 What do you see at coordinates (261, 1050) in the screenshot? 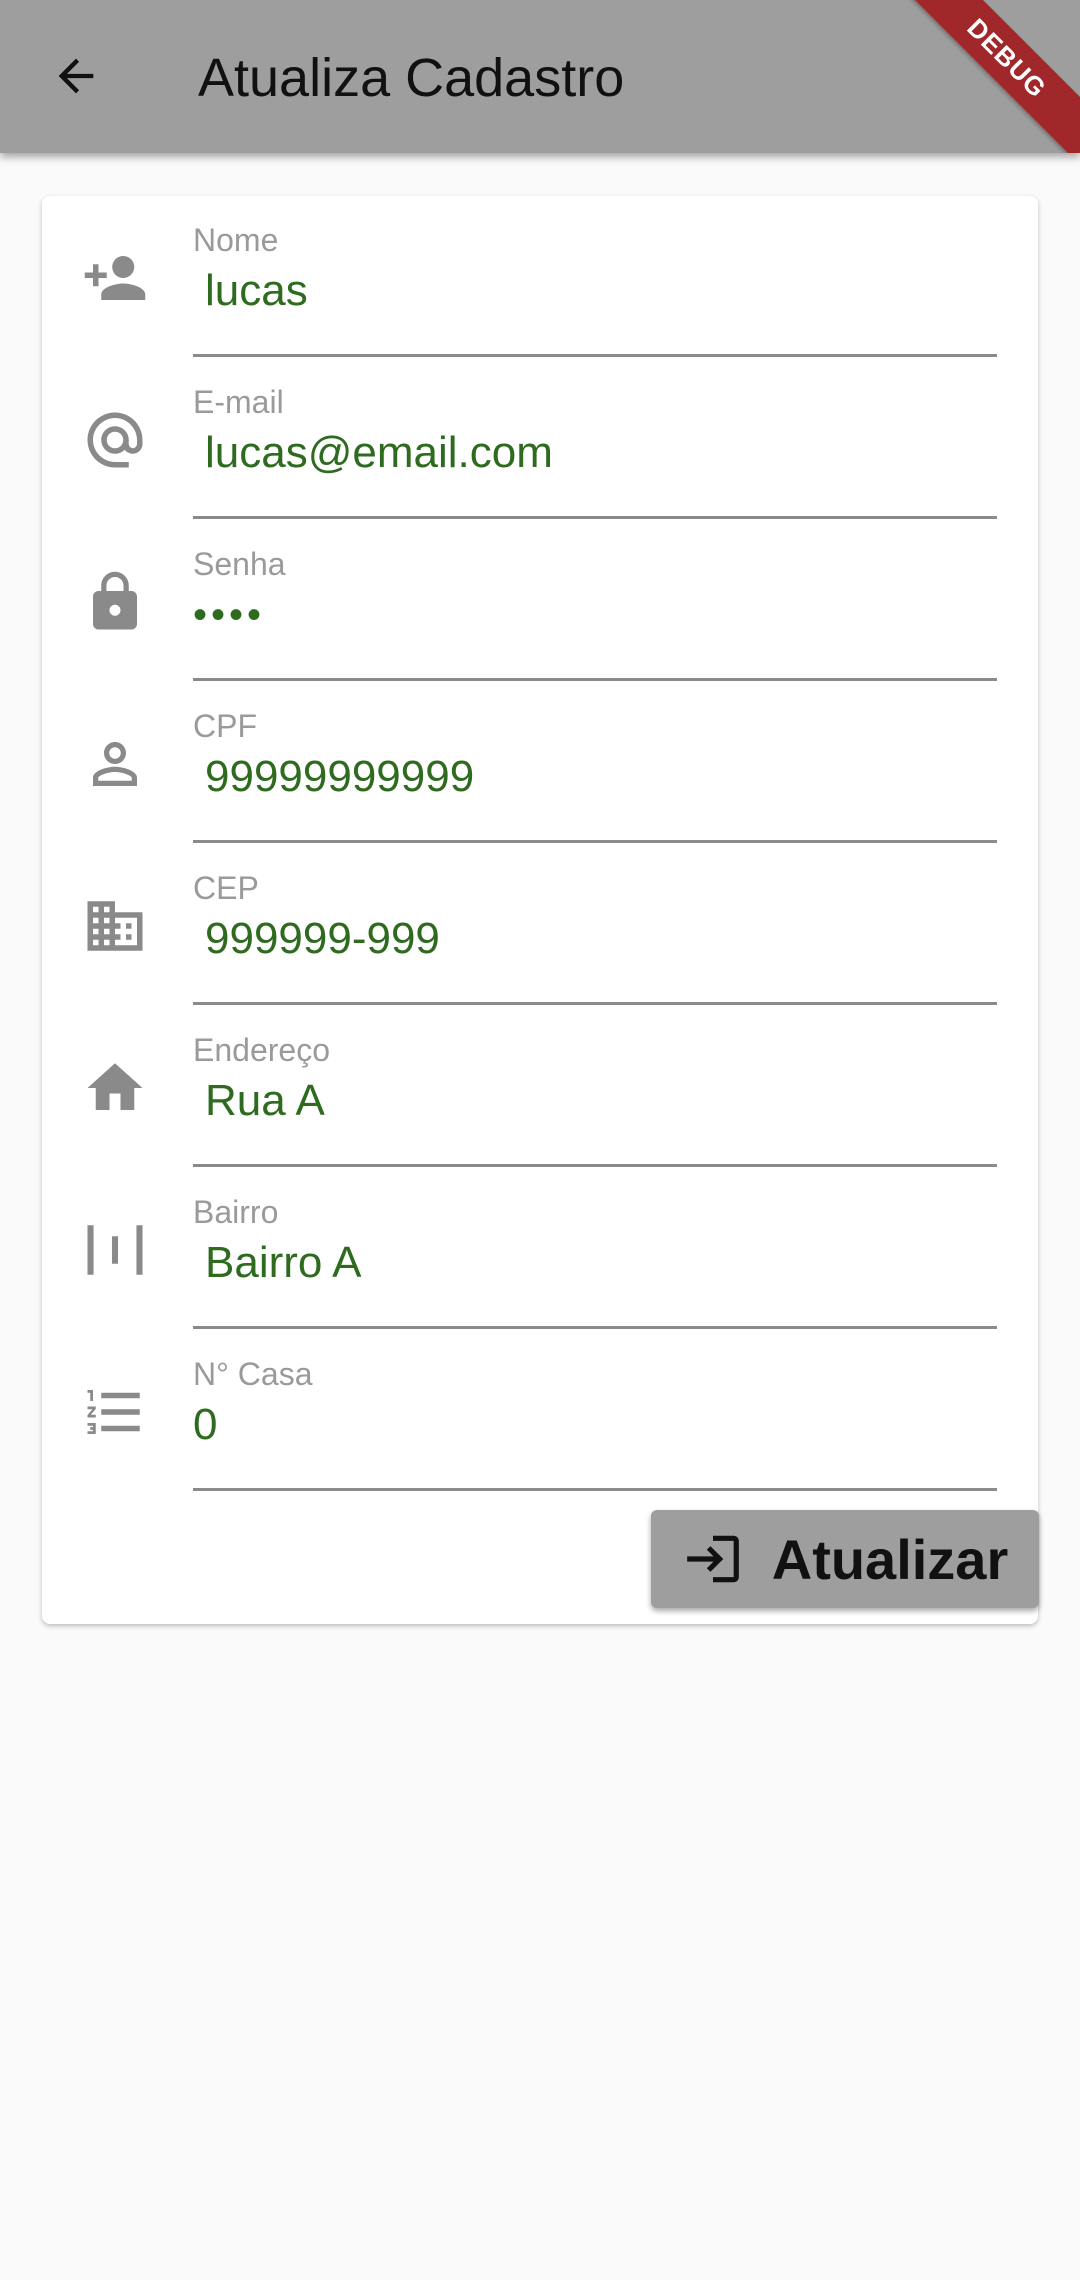
I see `endereco-label: Endereço` at bounding box center [261, 1050].